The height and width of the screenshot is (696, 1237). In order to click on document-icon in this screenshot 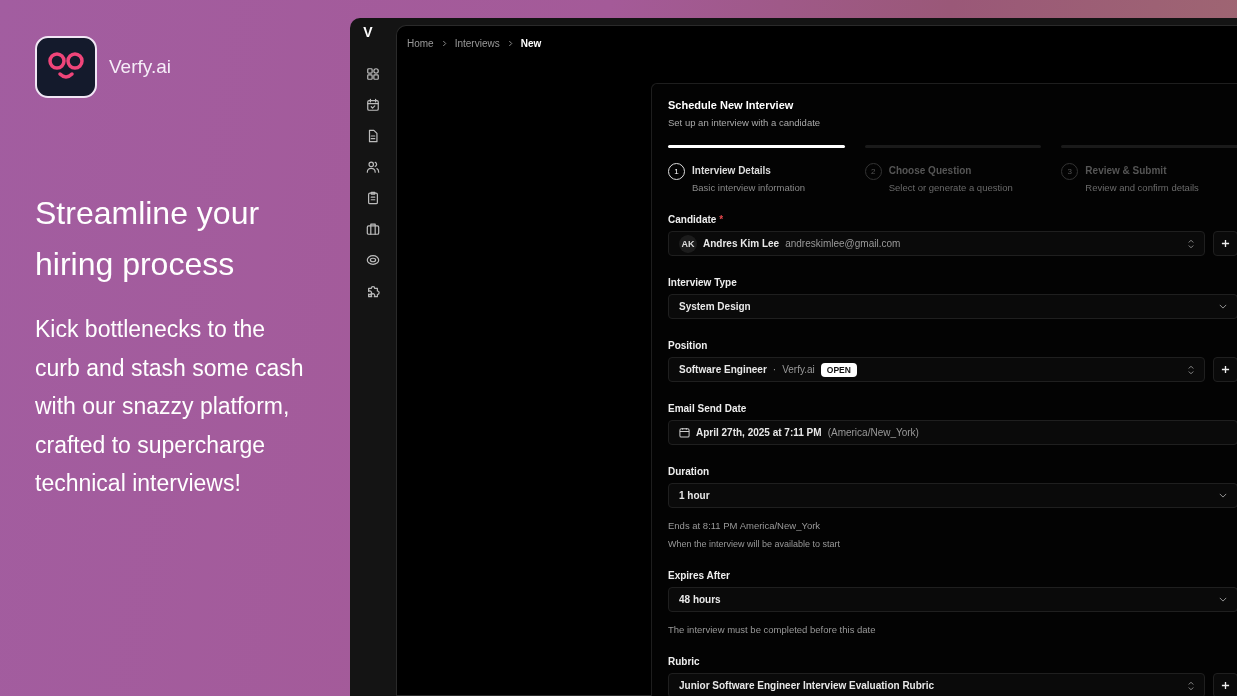, I will do `click(373, 136)`.